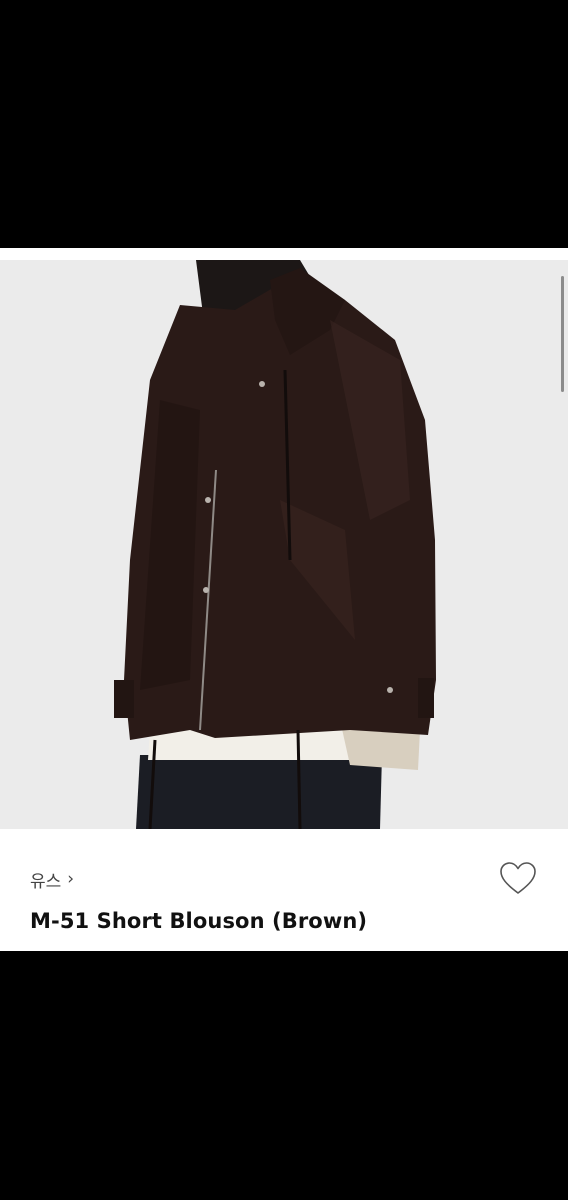  What do you see at coordinates (562, 334) in the screenshot?
I see `scrollbar` at bounding box center [562, 334].